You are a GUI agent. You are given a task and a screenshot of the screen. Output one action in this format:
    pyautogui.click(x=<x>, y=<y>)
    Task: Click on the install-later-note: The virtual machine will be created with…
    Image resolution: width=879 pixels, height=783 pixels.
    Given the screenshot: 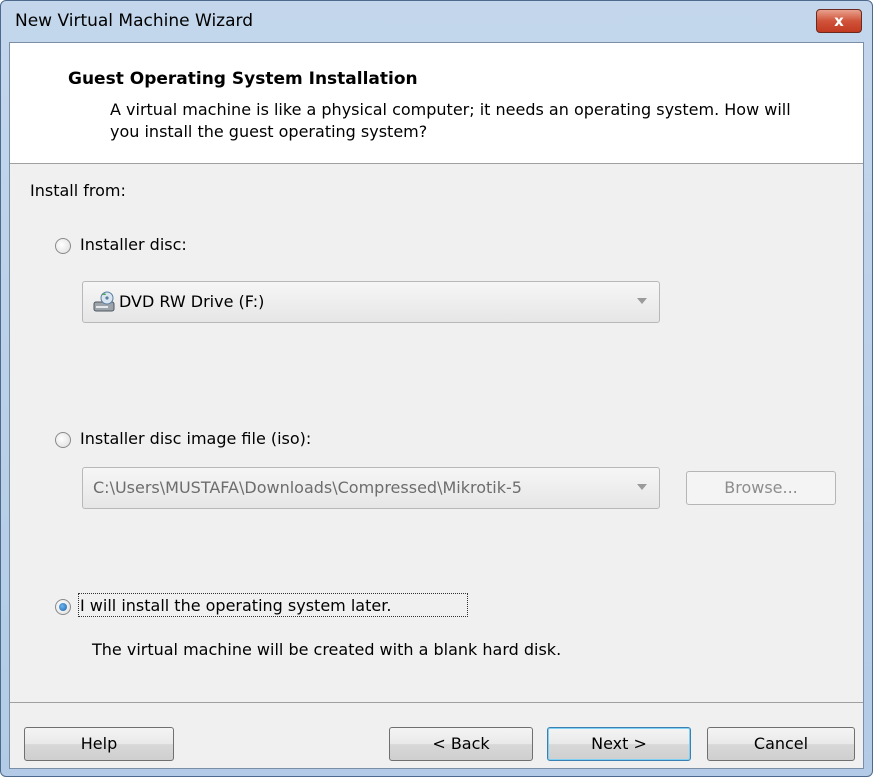 What is the action you would take?
    pyautogui.click(x=327, y=649)
    